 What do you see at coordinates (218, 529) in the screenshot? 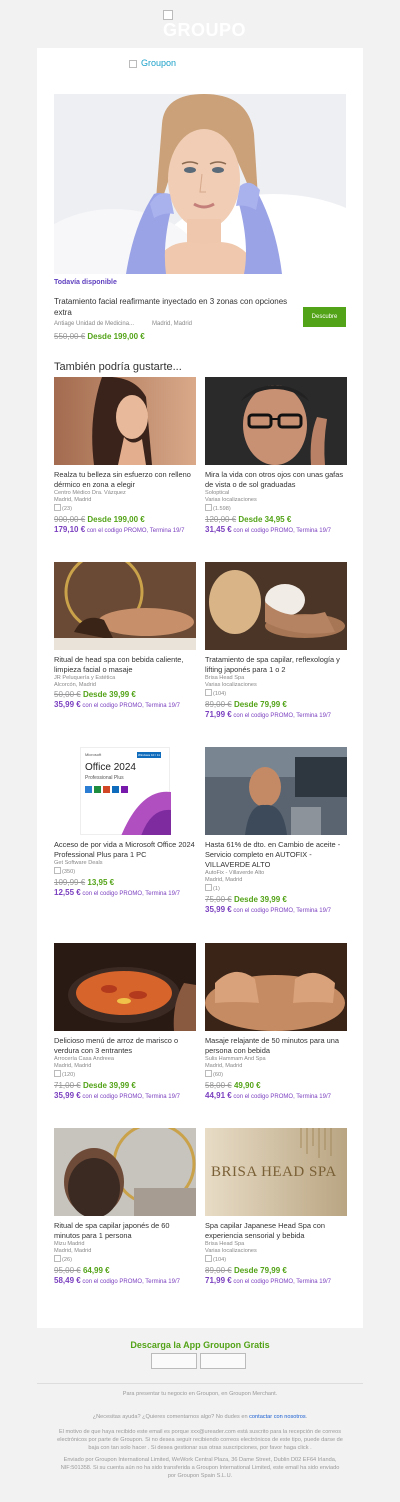
I see `promo-price: 31,45 €` at bounding box center [218, 529].